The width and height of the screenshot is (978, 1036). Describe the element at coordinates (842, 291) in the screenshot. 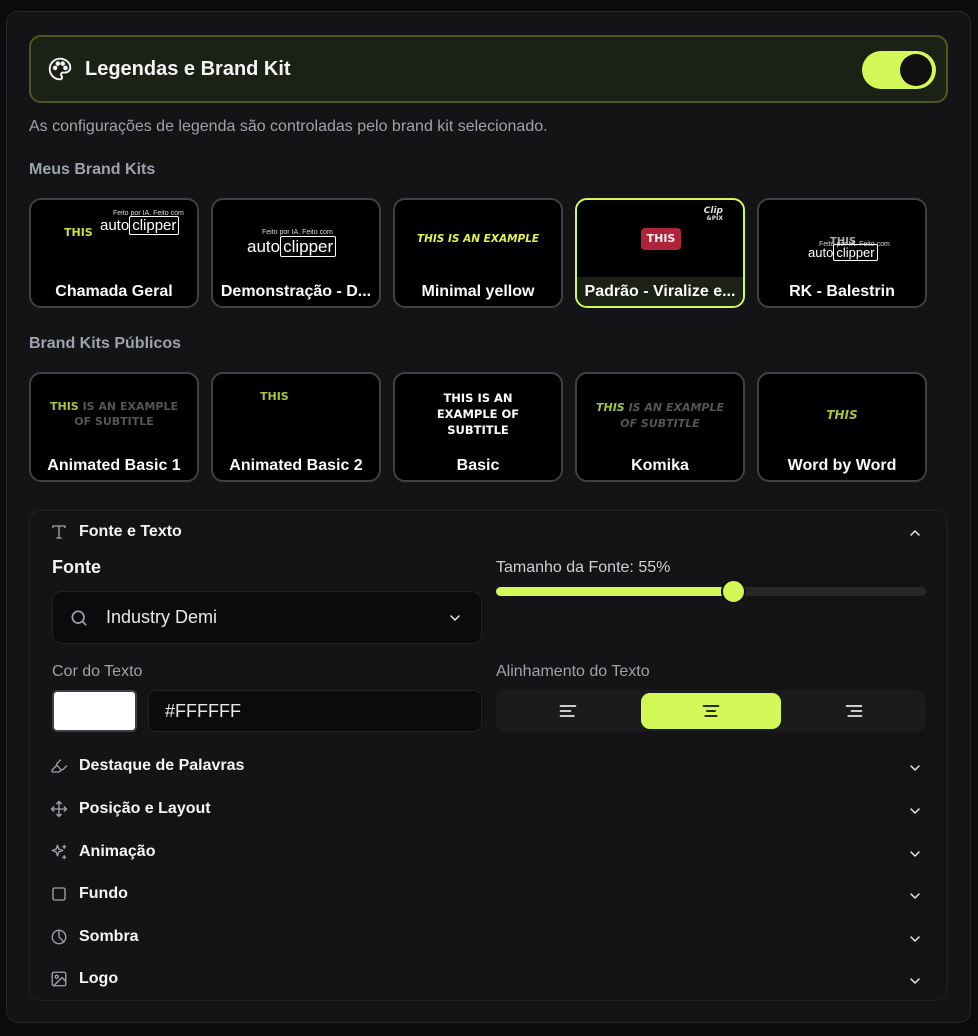

I see `kit-name: RK - Balestrin` at that location.